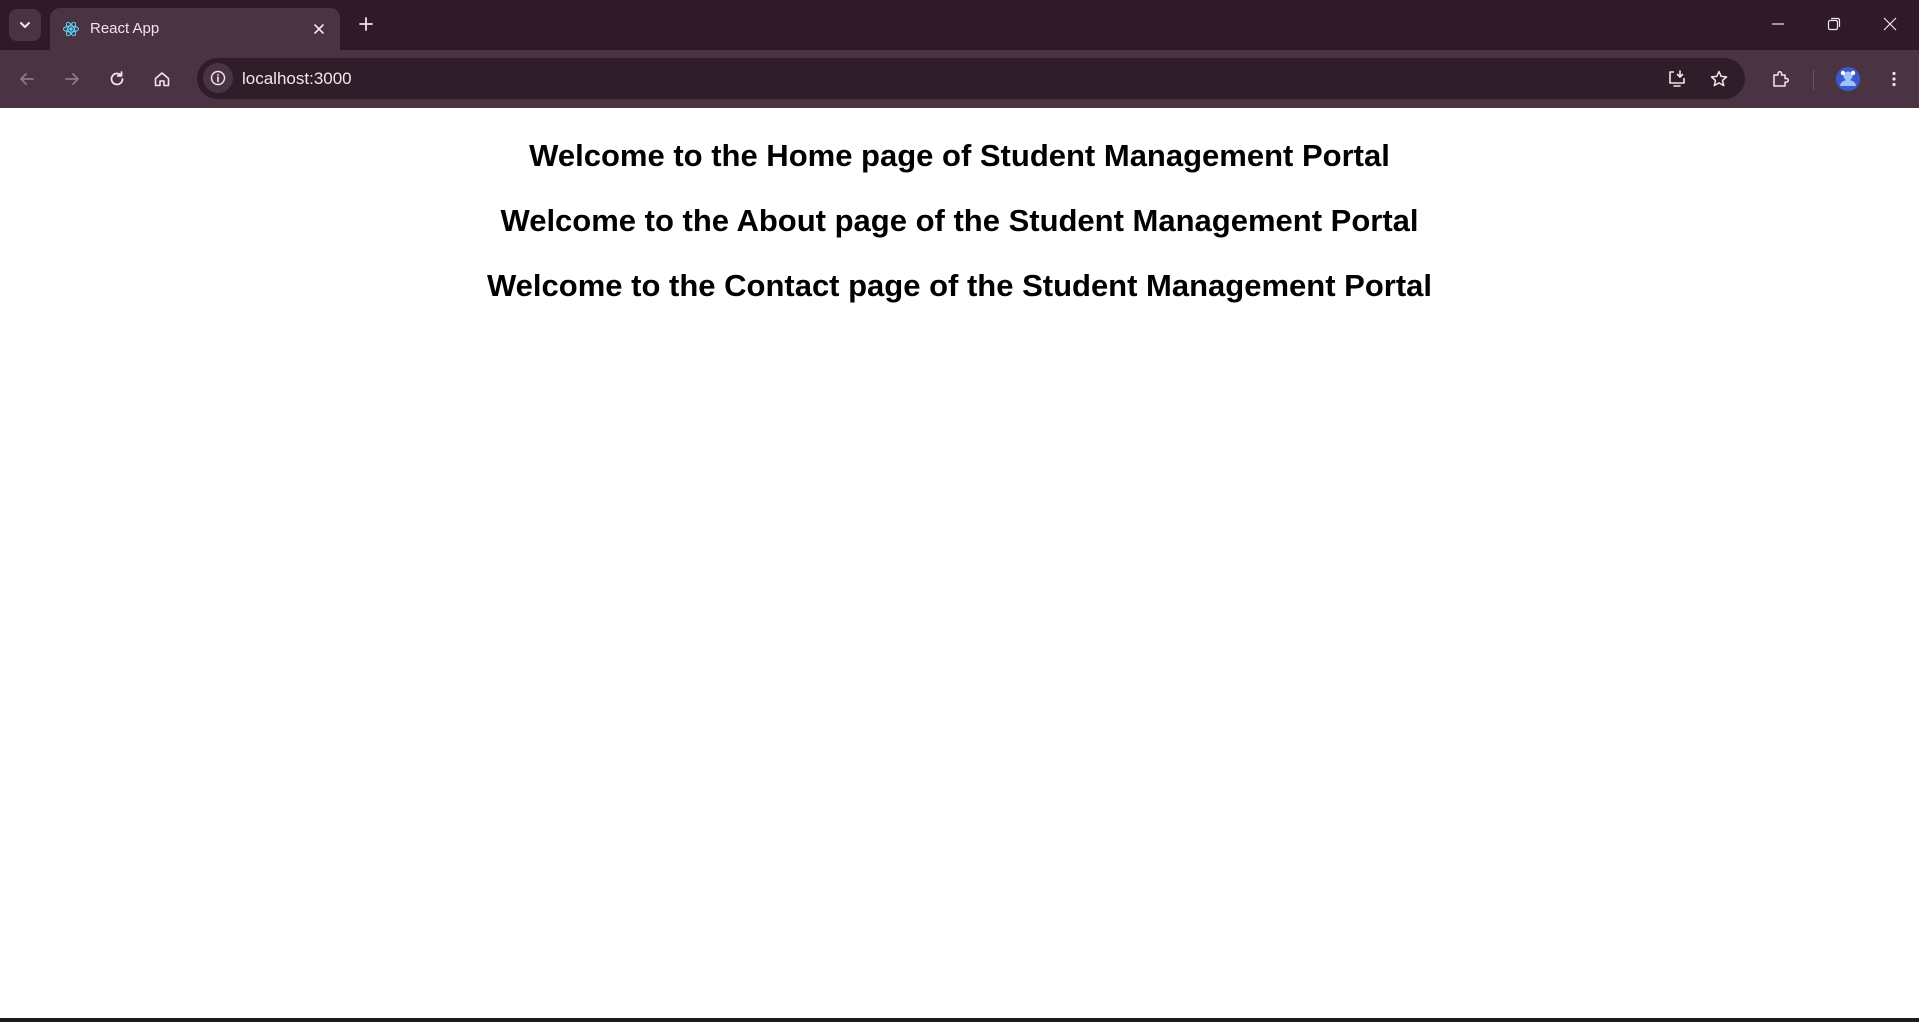 The height and width of the screenshot is (1022, 1919). What do you see at coordinates (971, 78) in the screenshot?
I see `address-bar: localhost:3000` at bounding box center [971, 78].